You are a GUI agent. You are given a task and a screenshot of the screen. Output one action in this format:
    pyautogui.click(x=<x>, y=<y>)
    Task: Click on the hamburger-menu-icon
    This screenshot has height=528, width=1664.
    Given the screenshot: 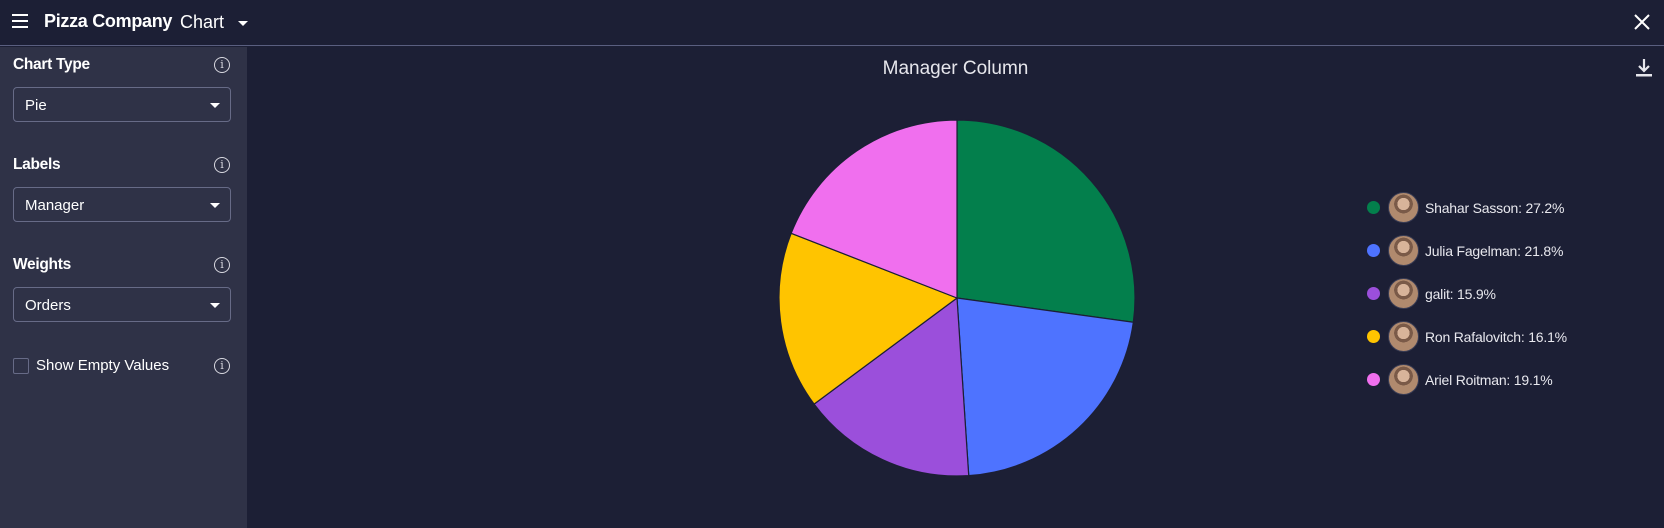 What is the action you would take?
    pyautogui.click(x=20, y=21)
    